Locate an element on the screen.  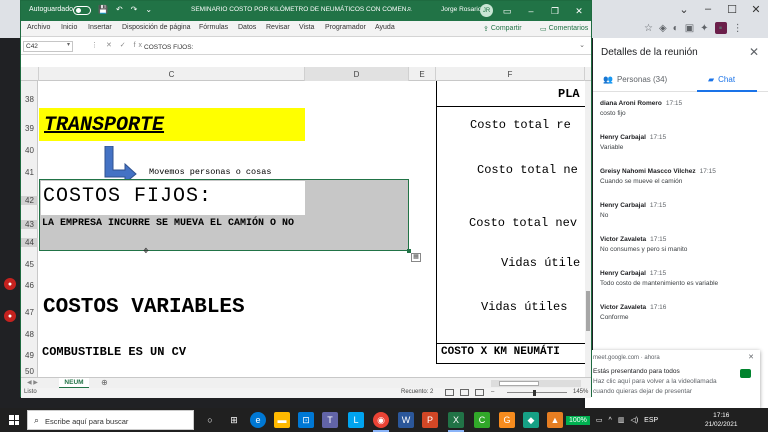
add-sheet-icon: ⊕ is located at coordinates (104, 382).